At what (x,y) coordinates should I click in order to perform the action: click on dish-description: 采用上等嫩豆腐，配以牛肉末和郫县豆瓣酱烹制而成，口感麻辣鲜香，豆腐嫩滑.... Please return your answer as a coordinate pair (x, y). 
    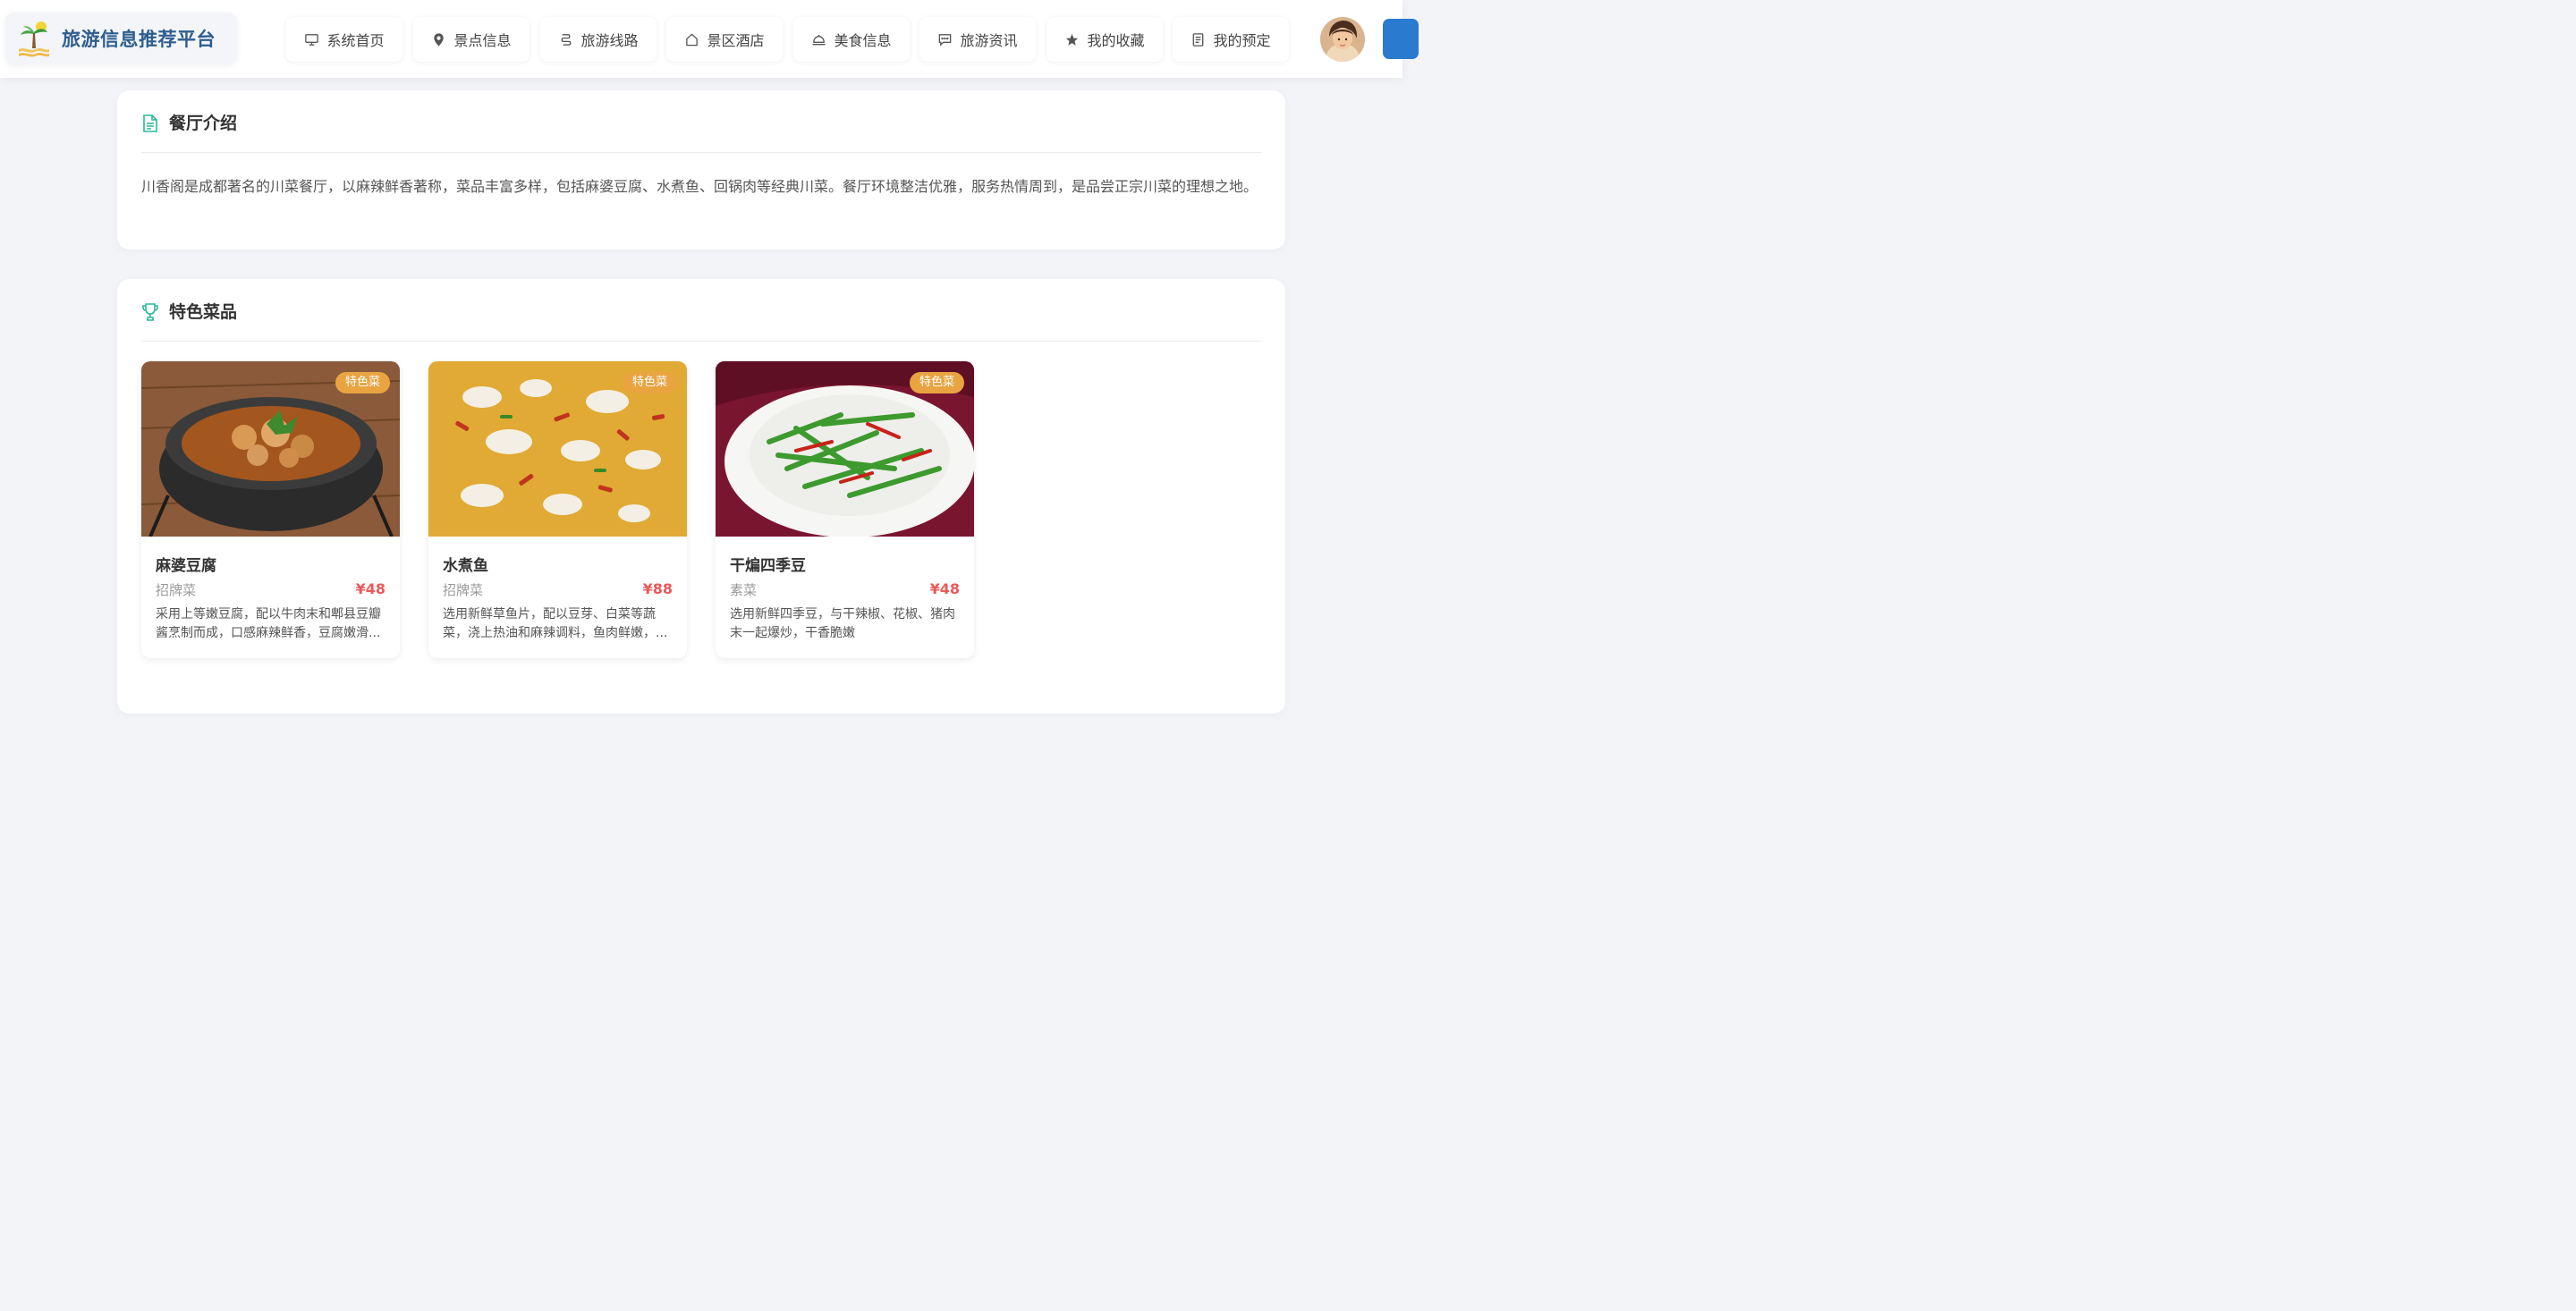
    Looking at the image, I should click on (268, 623).